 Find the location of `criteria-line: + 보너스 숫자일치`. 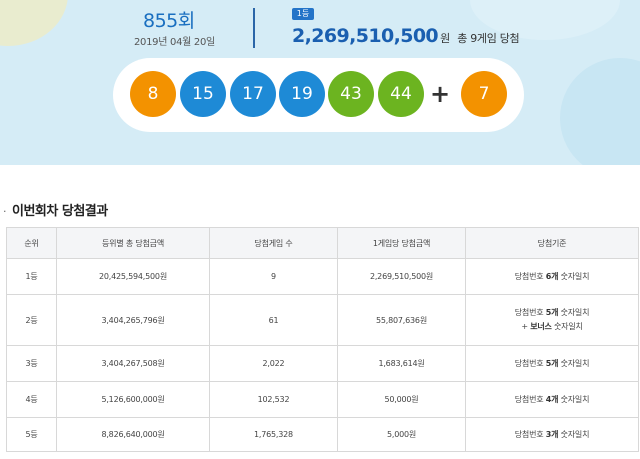

criteria-line: + 보너스 숫자일치 is located at coordinates (552, 327).